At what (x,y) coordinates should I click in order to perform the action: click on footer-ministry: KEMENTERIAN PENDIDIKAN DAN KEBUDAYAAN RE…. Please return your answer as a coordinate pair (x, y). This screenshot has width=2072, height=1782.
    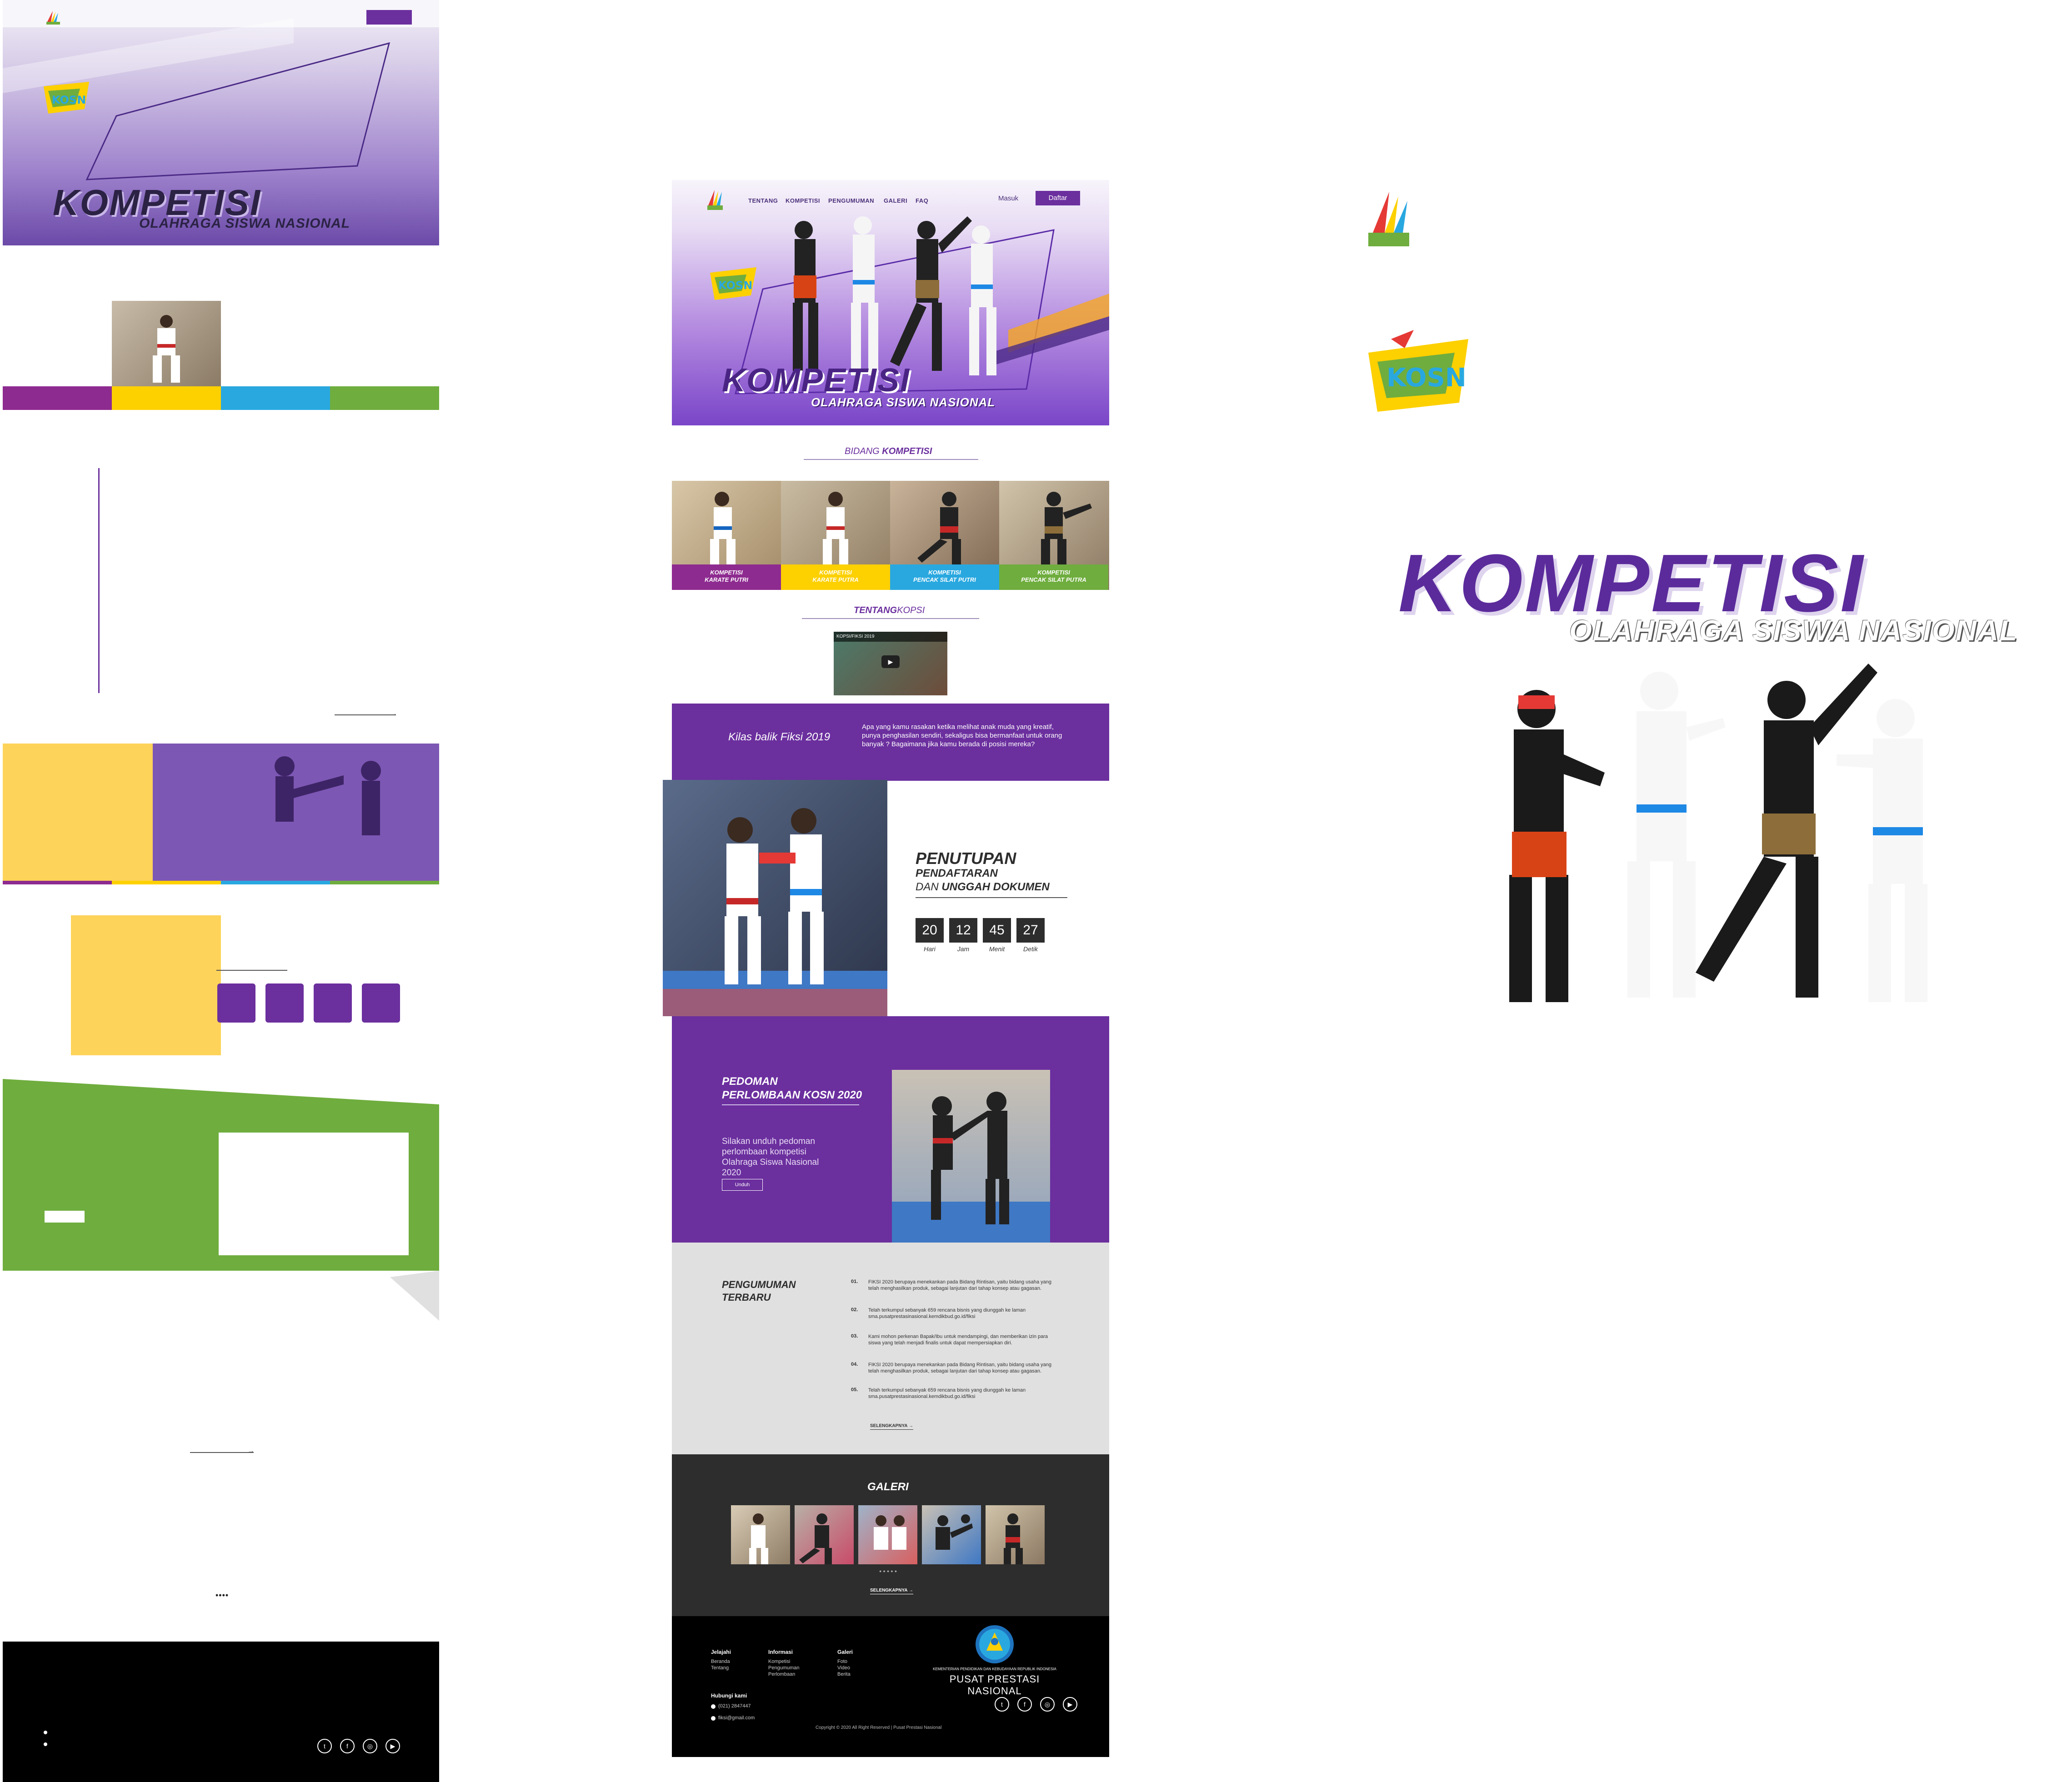
    Looking at the image, I should click on (994, 1669).